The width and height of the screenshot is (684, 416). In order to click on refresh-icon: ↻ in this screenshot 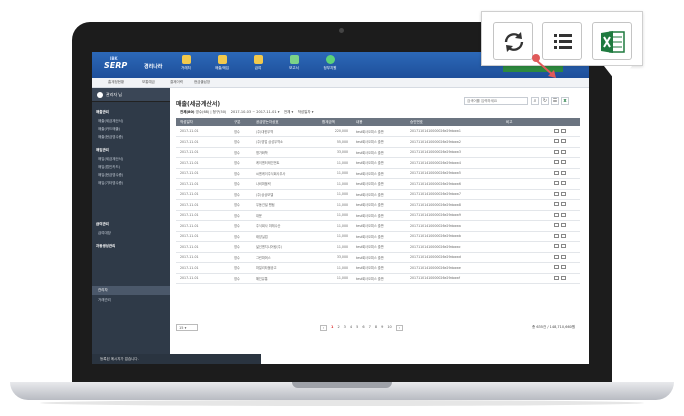, I will do `click(545, 101)`.